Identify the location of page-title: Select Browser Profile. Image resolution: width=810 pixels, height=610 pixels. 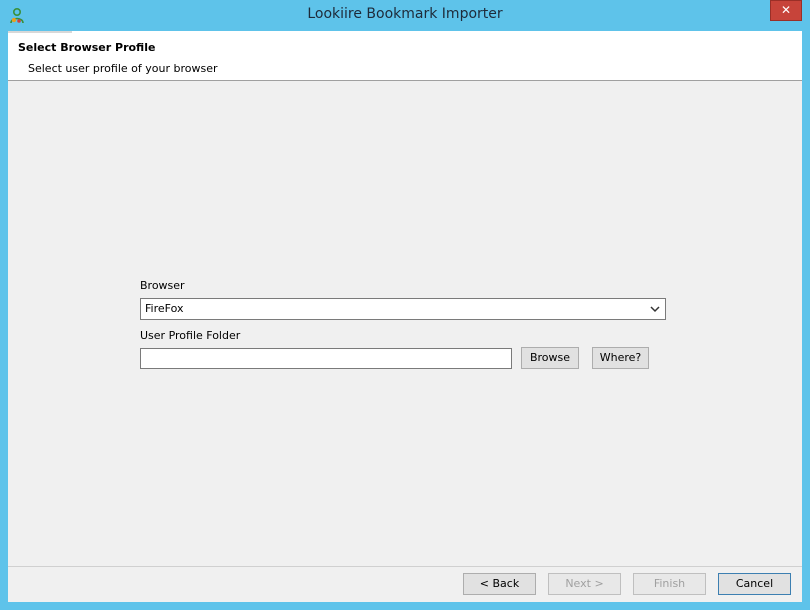
(87, 47).